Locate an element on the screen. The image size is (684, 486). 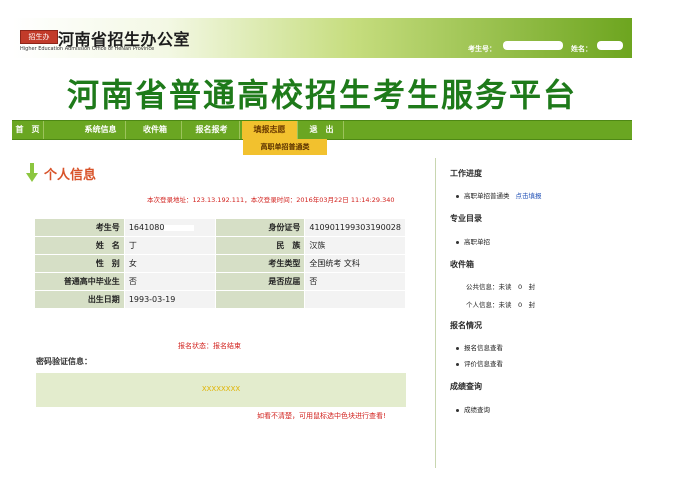
cell-label: 姓 名 is located at coordinates (79, 245).